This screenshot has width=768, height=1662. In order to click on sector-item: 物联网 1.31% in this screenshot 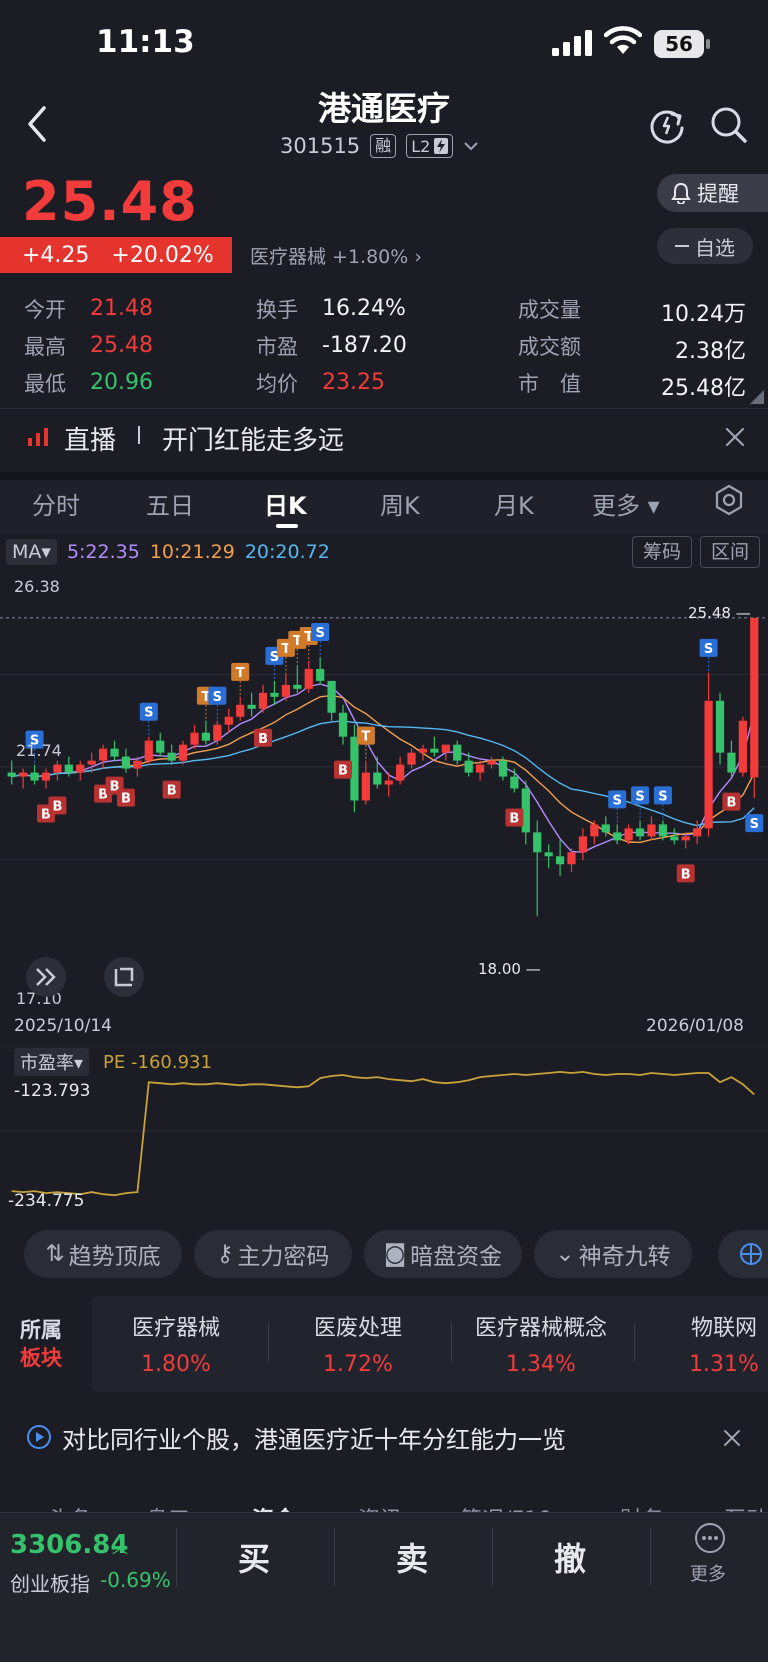, I will do `click(701, 1343)`.